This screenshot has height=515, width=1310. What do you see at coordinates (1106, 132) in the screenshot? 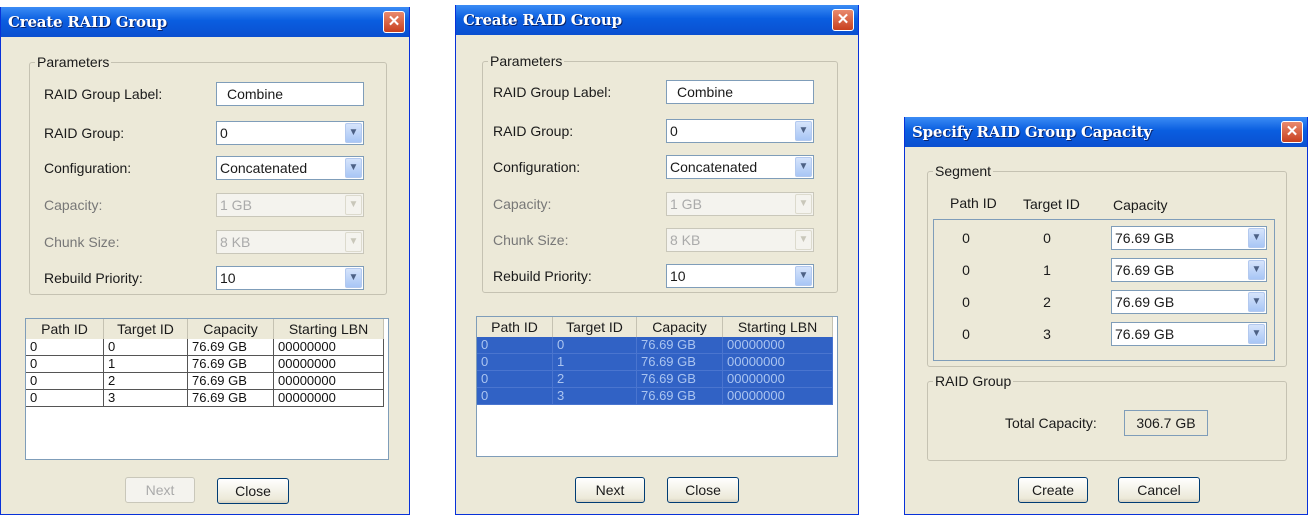
I see `title-bar: Specify RAID Group Capacity ✕` at bounding box center [1106, 132].